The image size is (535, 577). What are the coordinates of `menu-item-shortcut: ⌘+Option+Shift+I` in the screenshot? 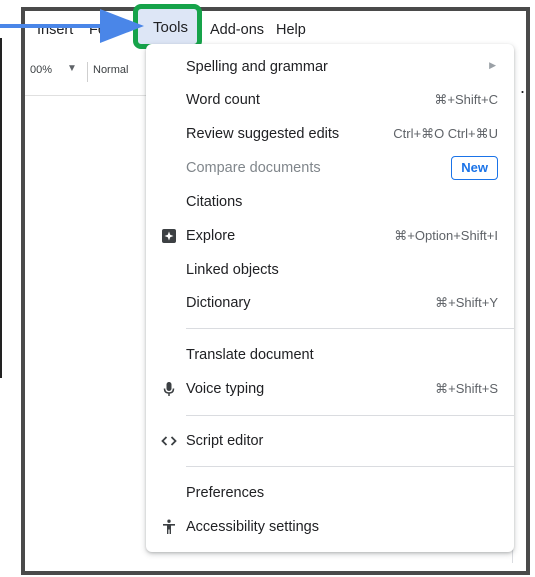 It's located at (446, 235).